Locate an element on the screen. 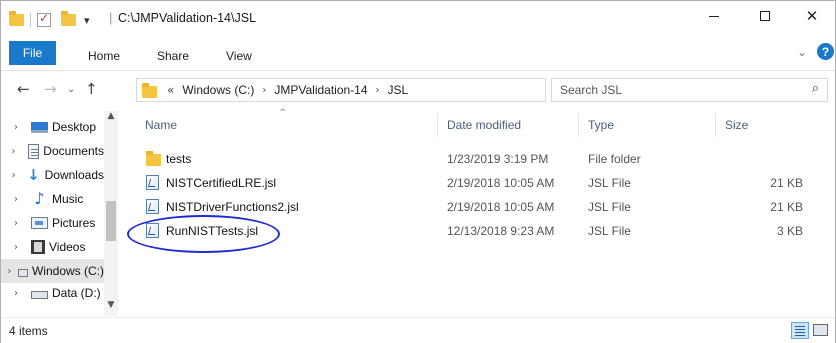 The image size is (836, 343). sidebar-item-label: Desktop is located at coordinates (74, 127).